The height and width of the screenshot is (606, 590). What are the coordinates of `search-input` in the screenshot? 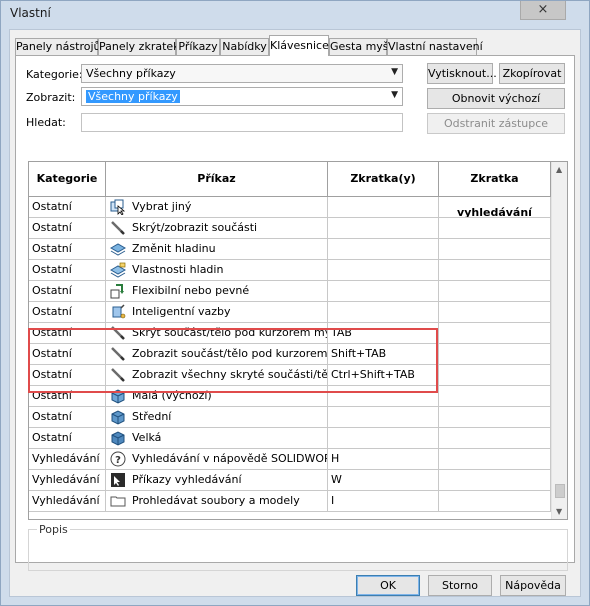 It's located at (242, 122).